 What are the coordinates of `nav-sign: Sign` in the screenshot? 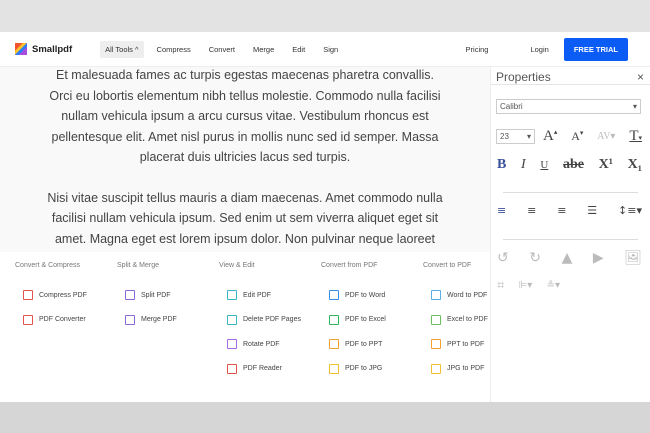 It's located at (330, 49).